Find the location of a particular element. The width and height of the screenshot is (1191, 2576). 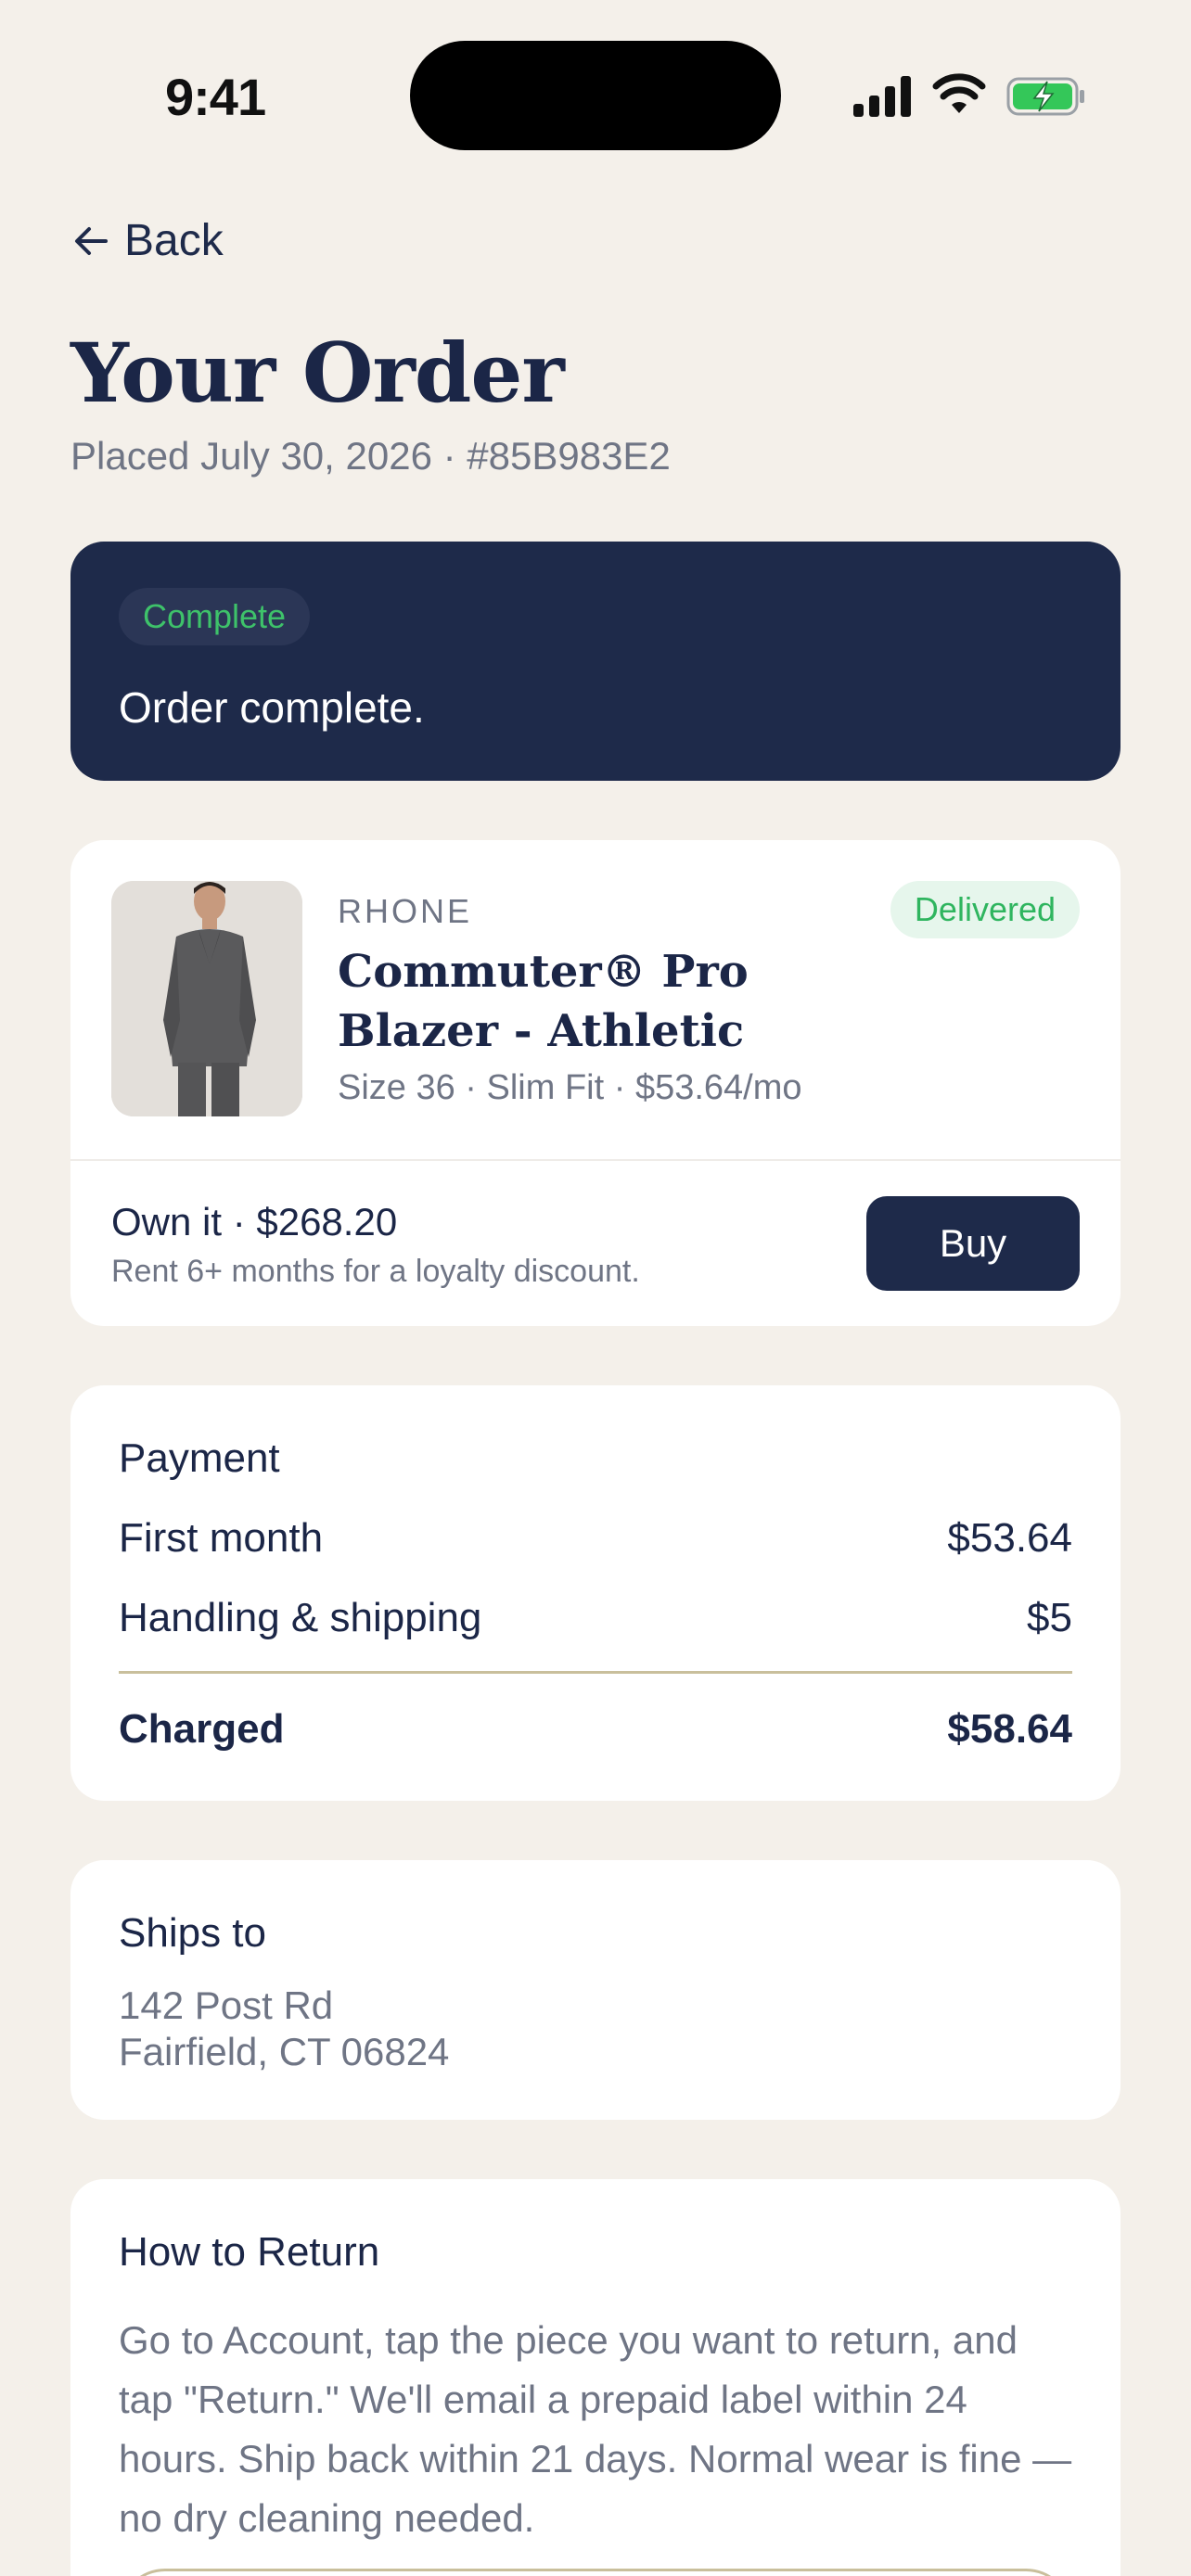

total-label: Charged is located at coordinates (202, 1729).